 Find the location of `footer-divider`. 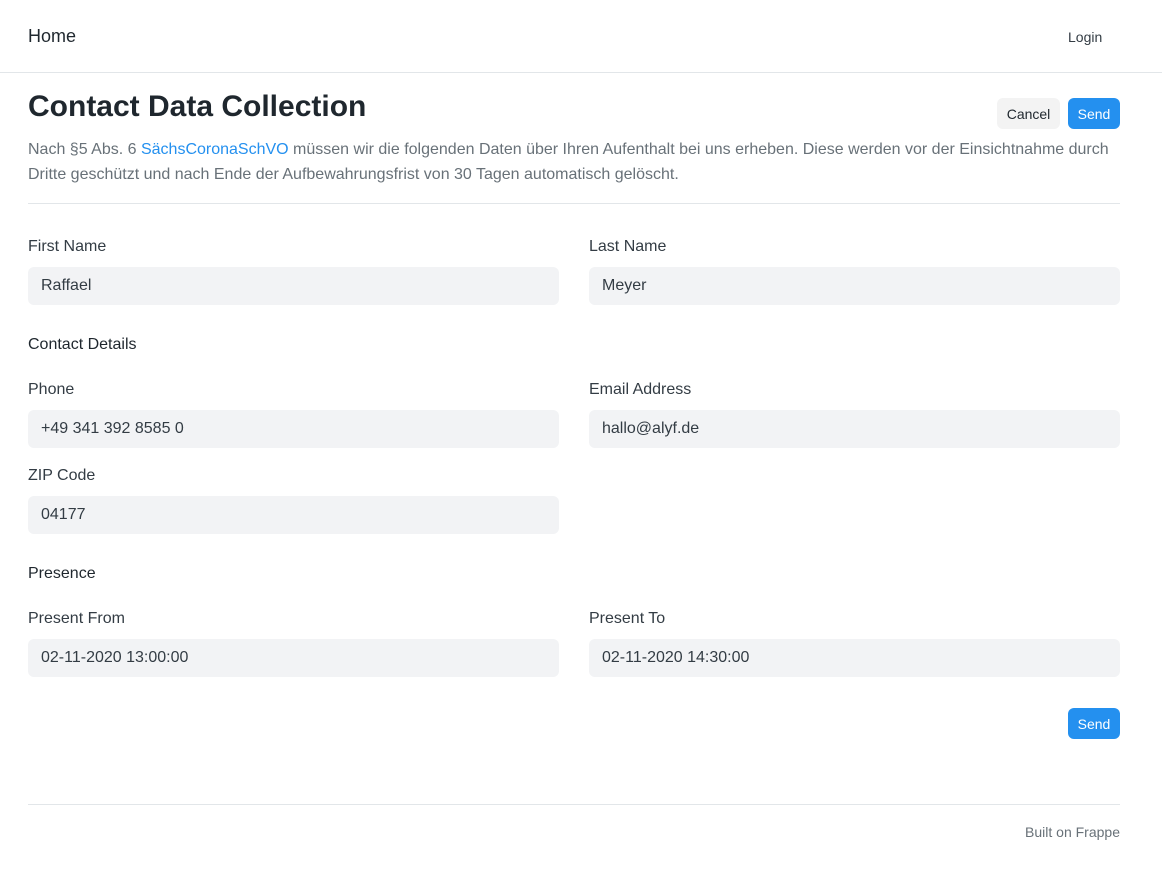

footer-divider is located at coordinates (574, 804).